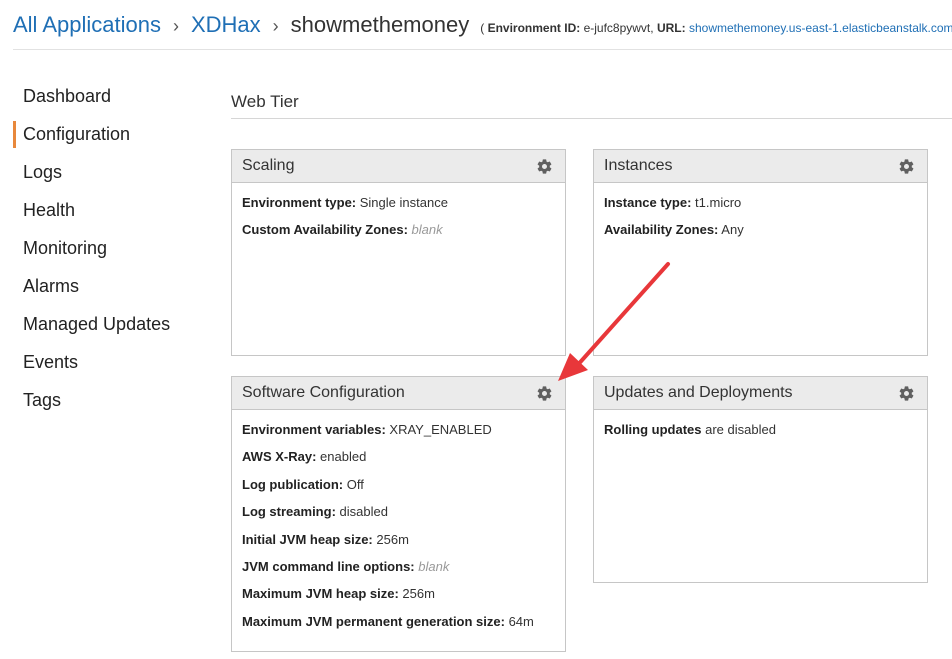 The height and width of the screenshot is (659, 952). I want to click on config-row: Maximum JVM heap size: 256m, so click(398, 593).